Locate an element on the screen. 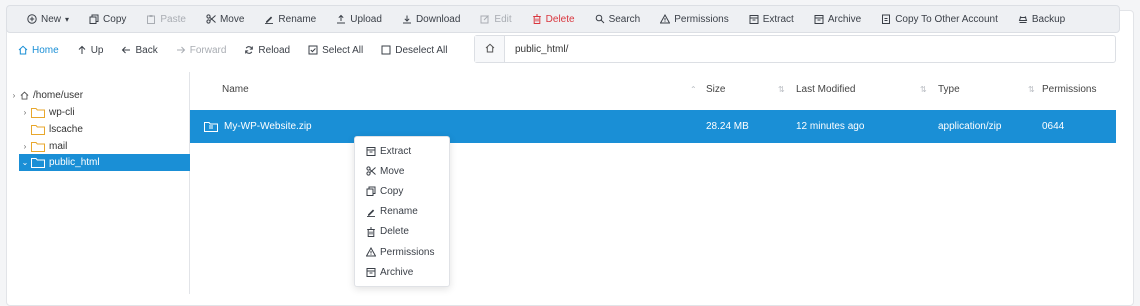 The height and width of the screenshot is (306, 1140). column-header-permissions: Permissions is located at coordinates (1077, 89).